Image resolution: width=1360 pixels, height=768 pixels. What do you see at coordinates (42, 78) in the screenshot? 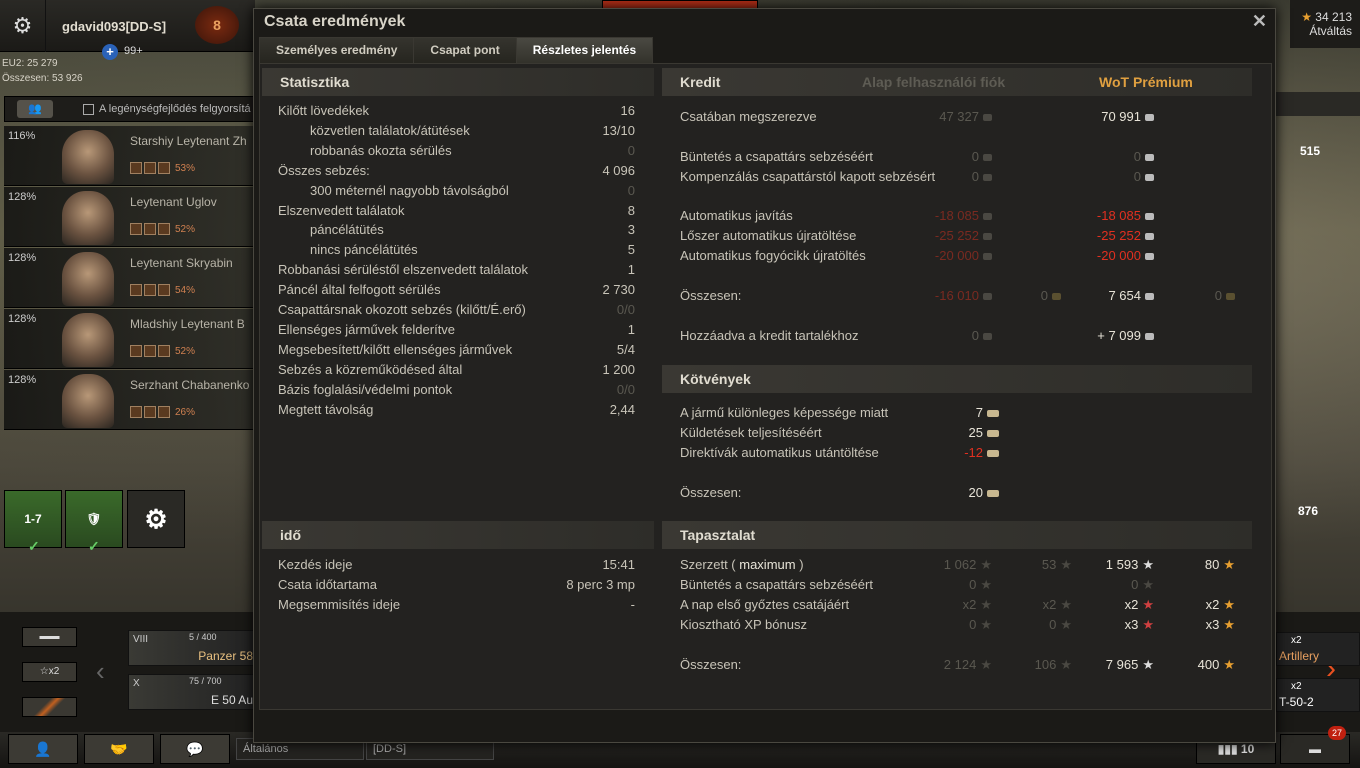
I see `total-online: Összesen: 53 926` at bounding box center [42, 78].